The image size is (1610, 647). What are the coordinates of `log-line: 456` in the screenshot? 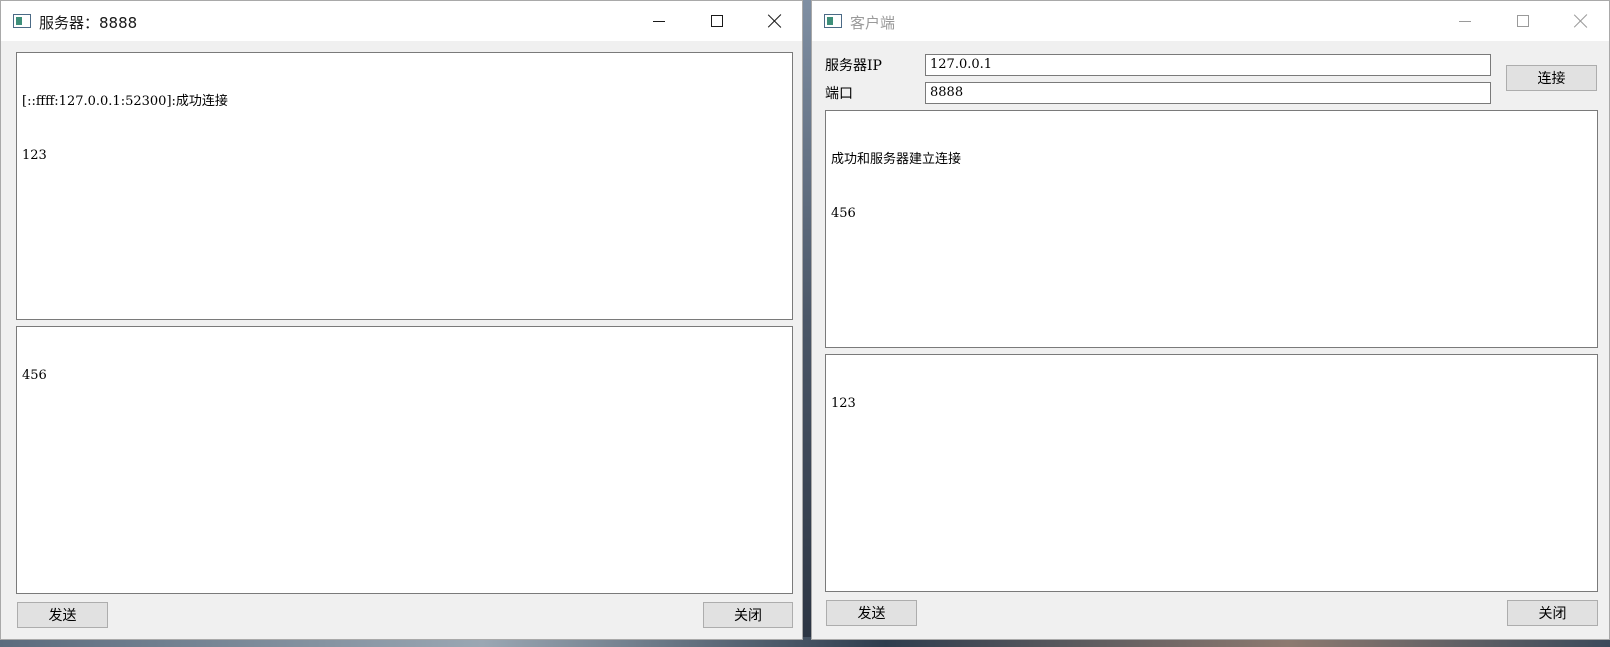 It's located at (843, 213).